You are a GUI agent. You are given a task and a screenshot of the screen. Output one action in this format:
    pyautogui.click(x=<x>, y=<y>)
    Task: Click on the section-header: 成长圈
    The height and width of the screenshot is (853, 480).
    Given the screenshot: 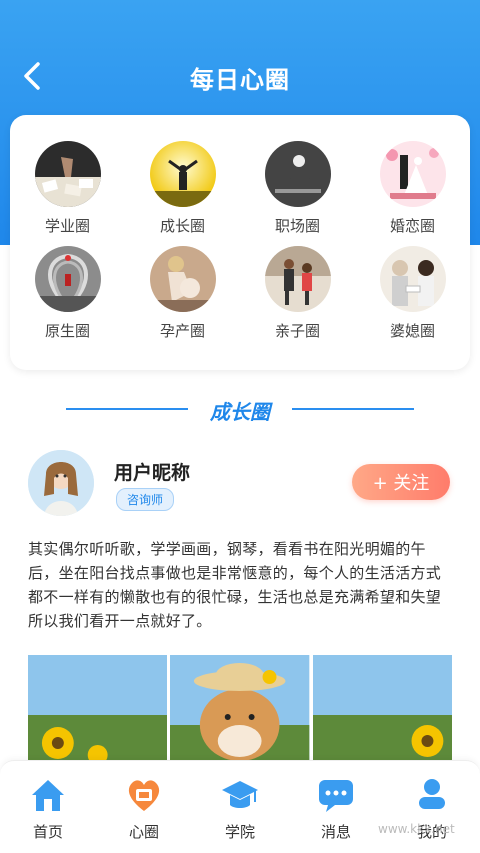 What is the action you would take?
    pyautogui.click(x=240, y=409)
    